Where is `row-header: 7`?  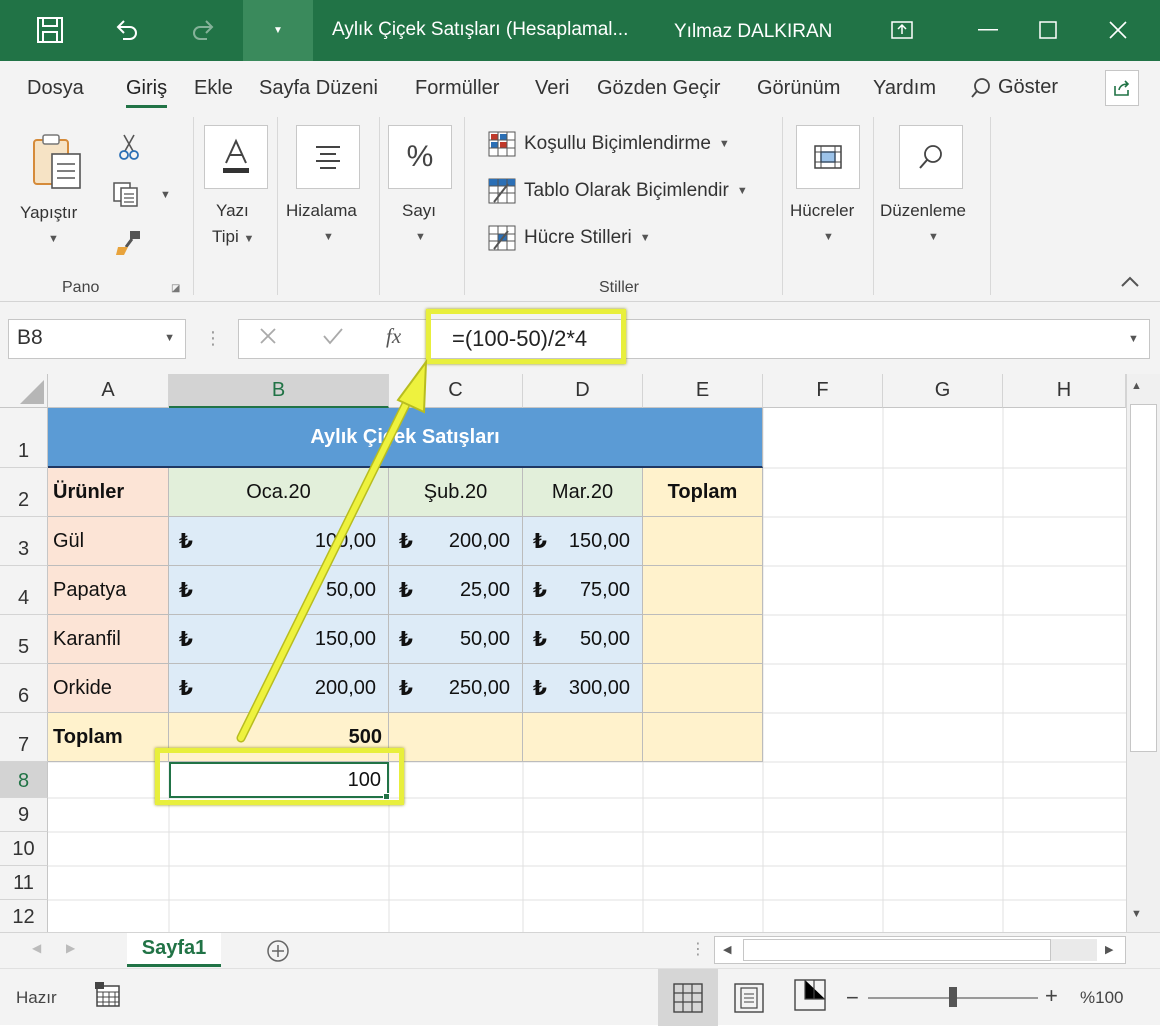
row-header: 7 is located at coordinates (24, 737).